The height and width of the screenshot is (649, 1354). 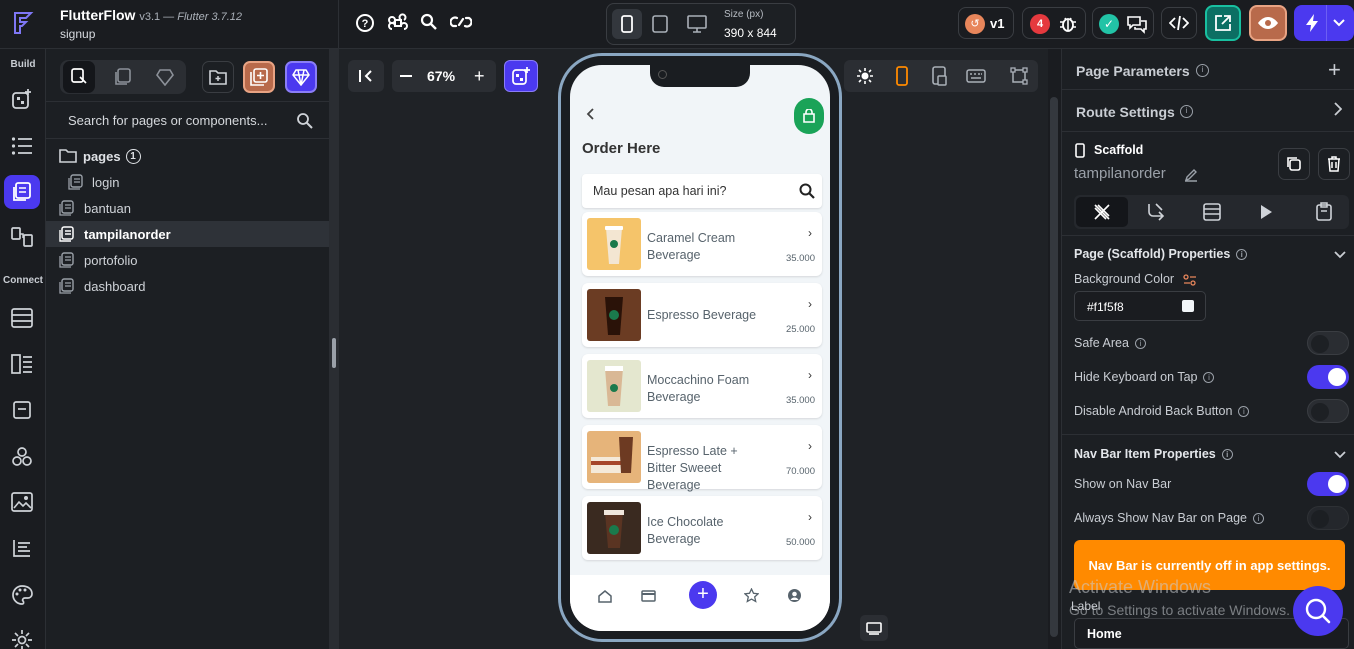 I want to click on splitter-handle, so click(x=334, y=353).